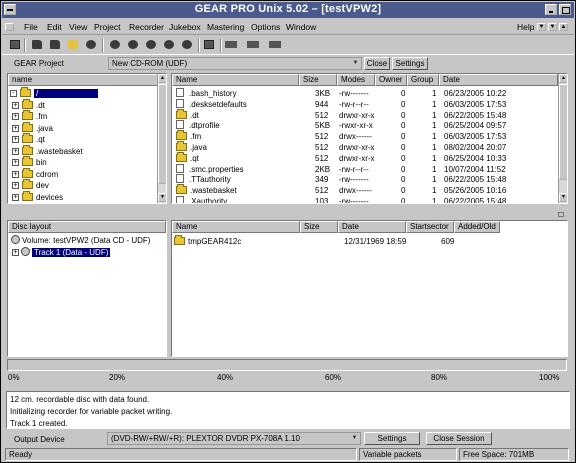 Image resolution: width=576 pixels, height=463 pixels. I want to click on maximize-button, so click(565, 9).